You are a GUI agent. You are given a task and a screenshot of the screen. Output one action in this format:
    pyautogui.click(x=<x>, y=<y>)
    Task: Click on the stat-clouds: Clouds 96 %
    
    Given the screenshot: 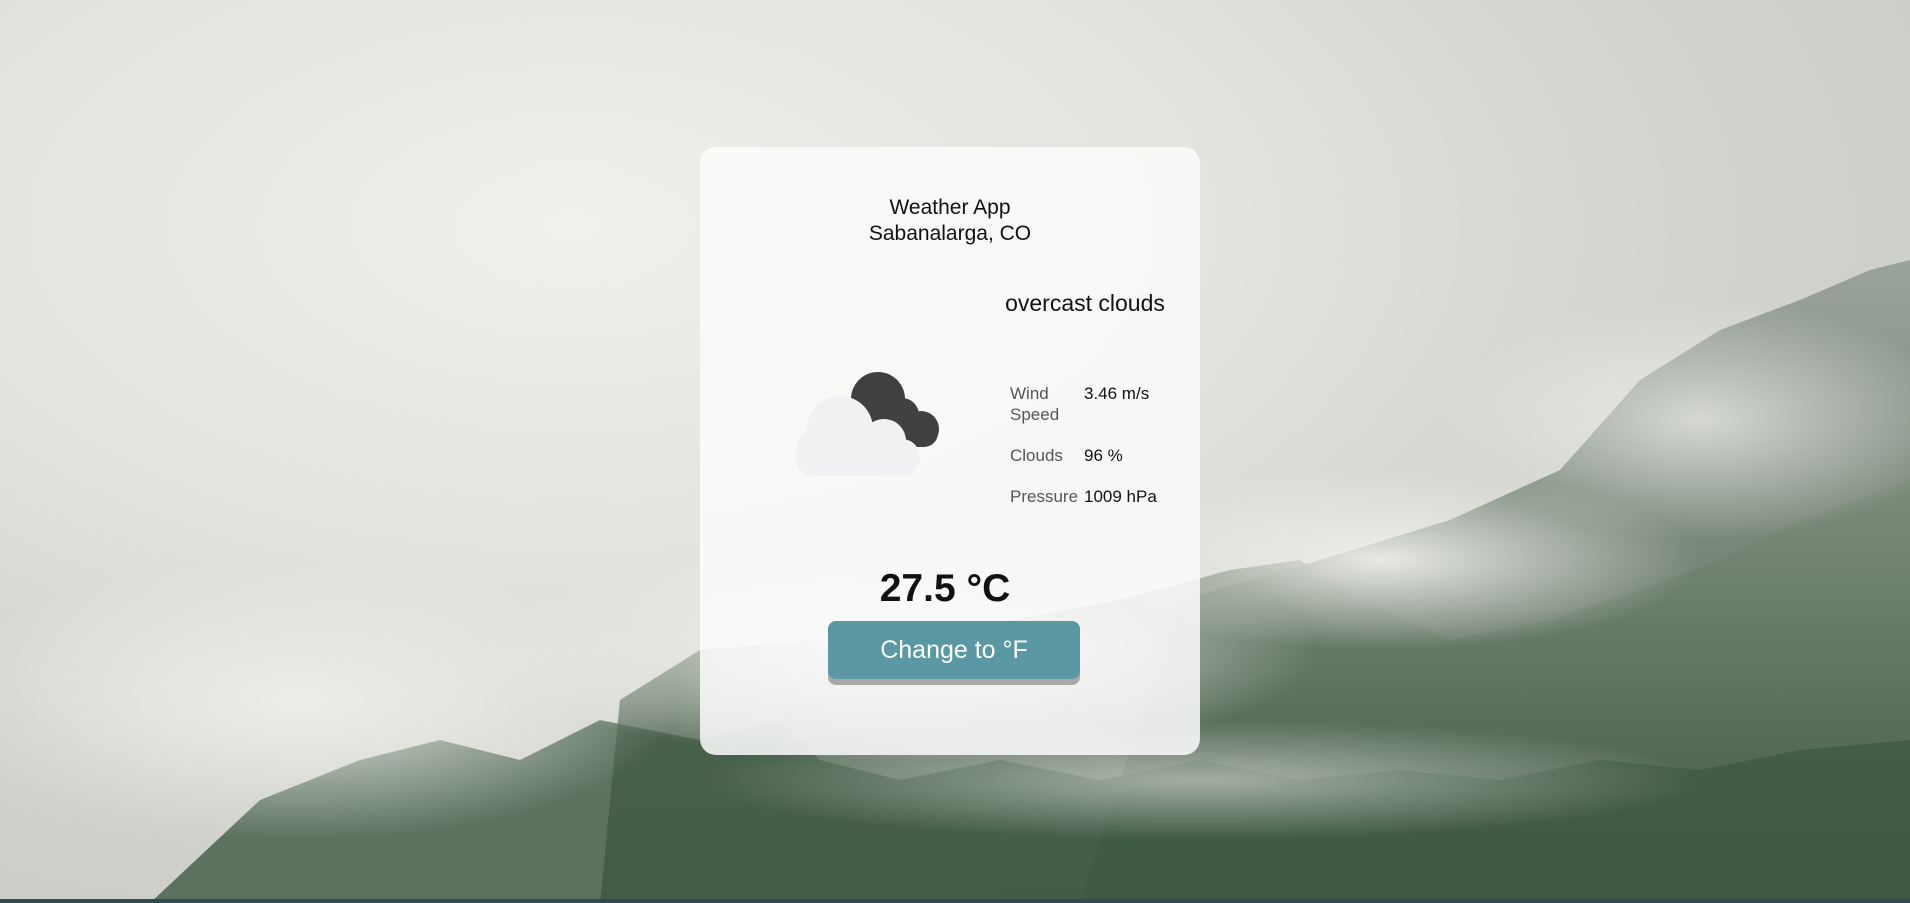 What is the action you would take?
    pyautogui.click(x=1095, y=455)
    